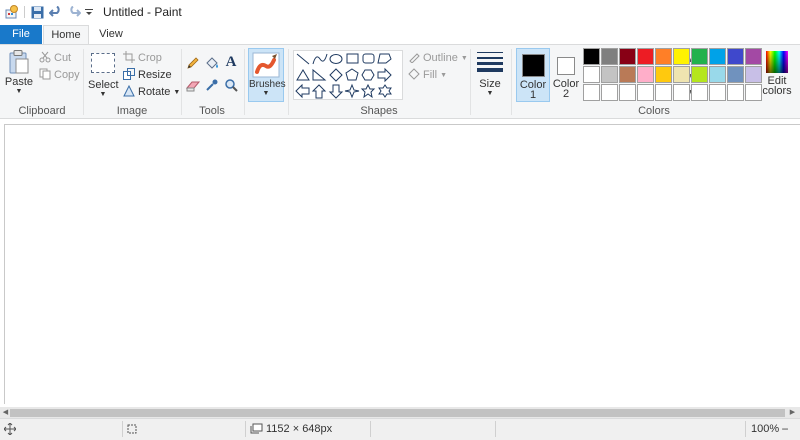 This screenshot has width=800, height=440. I want to click on select-icon, so click(103, 63).